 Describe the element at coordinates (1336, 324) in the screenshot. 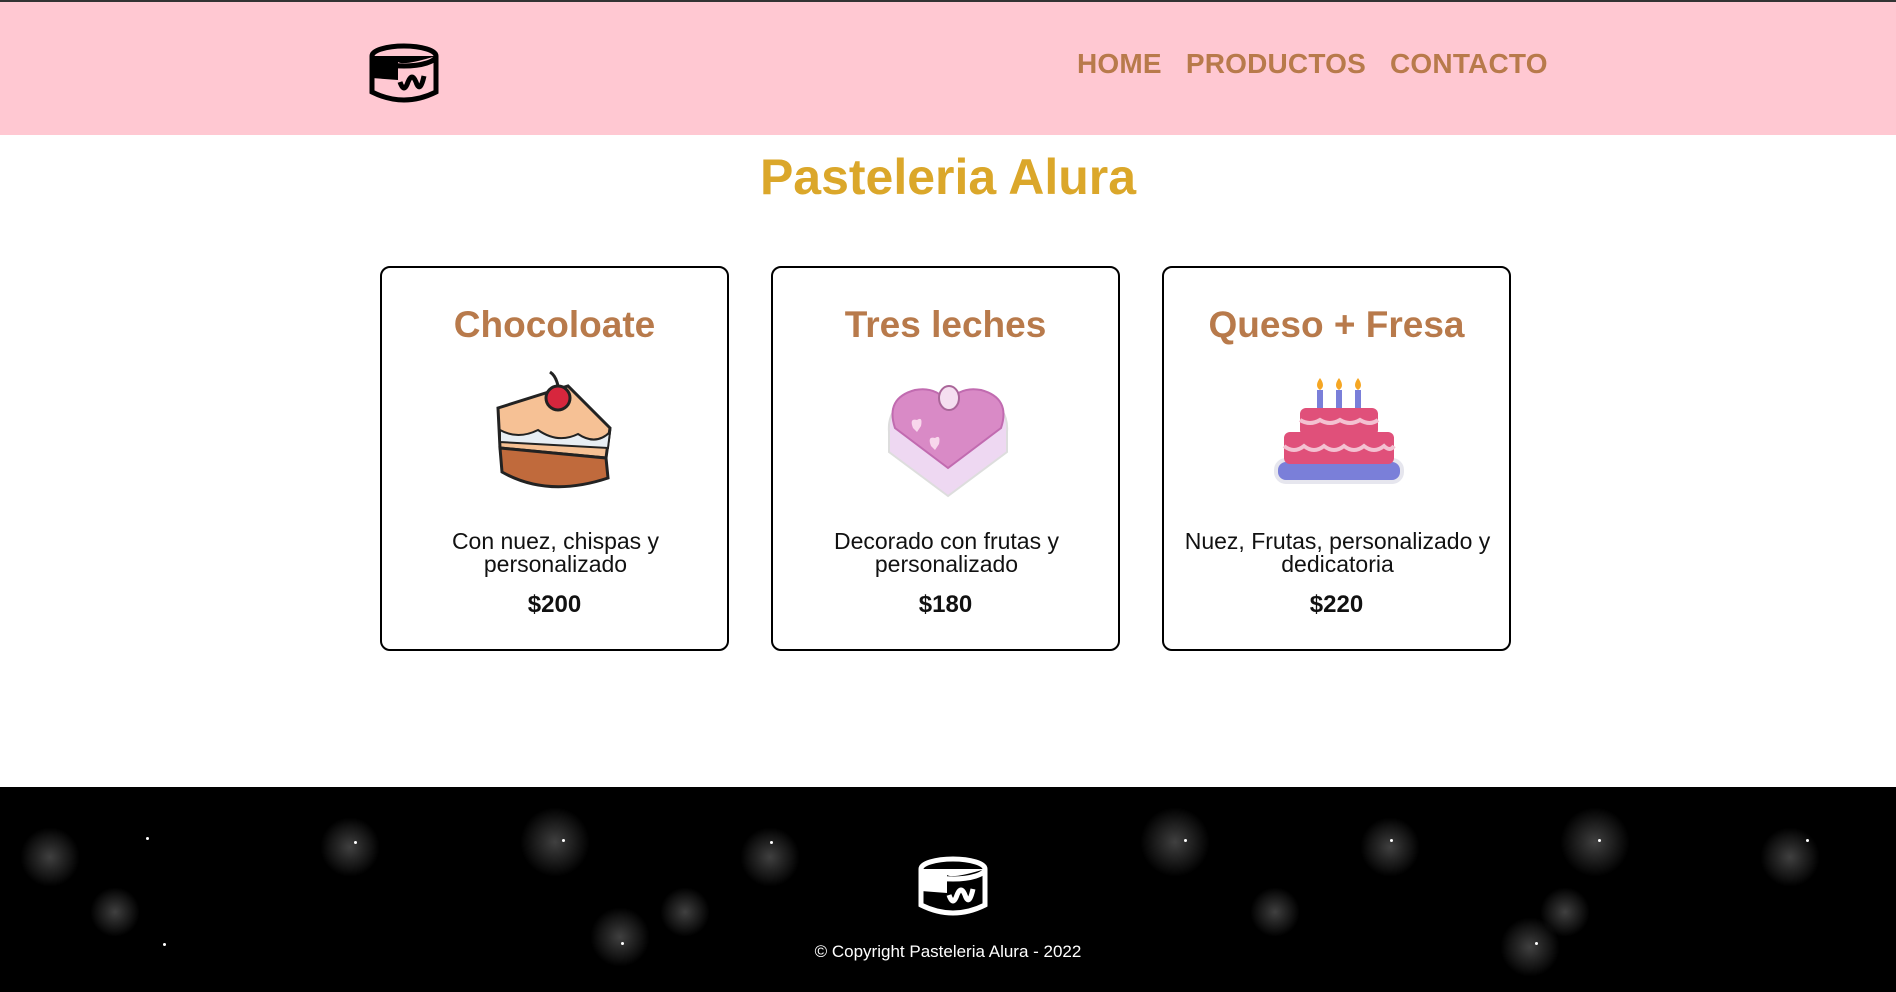

I see `card-title: Queso + Fresa` at that location.